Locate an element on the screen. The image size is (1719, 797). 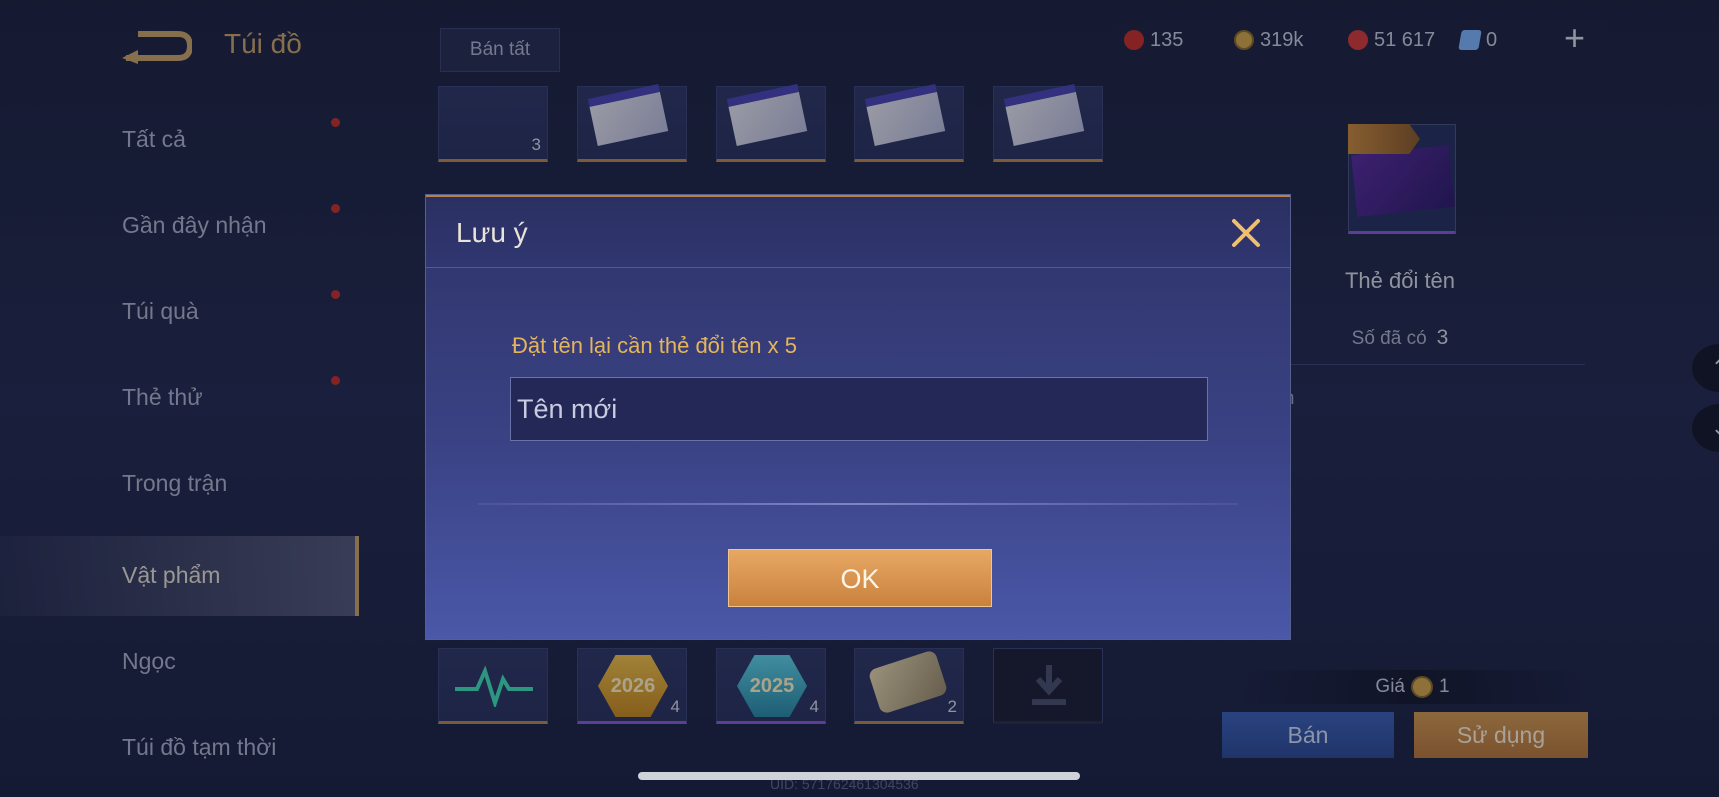
close-icon is located at coordinates (1246, 233).